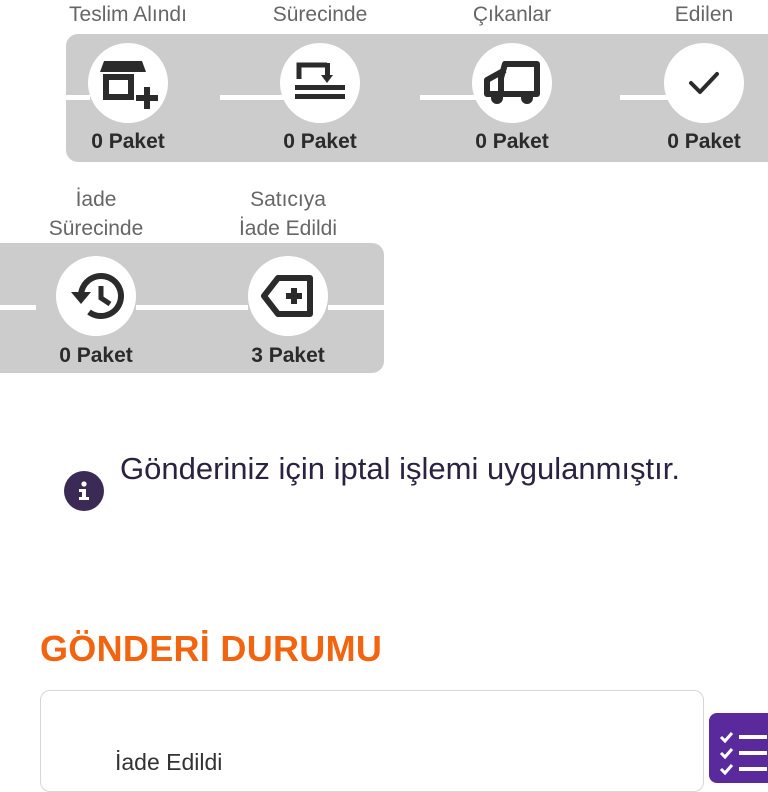 The width and height of the screenshot is (768, 792). What do you see at coordinates (96, 214) in the screenshot?
I see `stage-label-return-process: İade Sürecinde` at bounding box center [96, 214].